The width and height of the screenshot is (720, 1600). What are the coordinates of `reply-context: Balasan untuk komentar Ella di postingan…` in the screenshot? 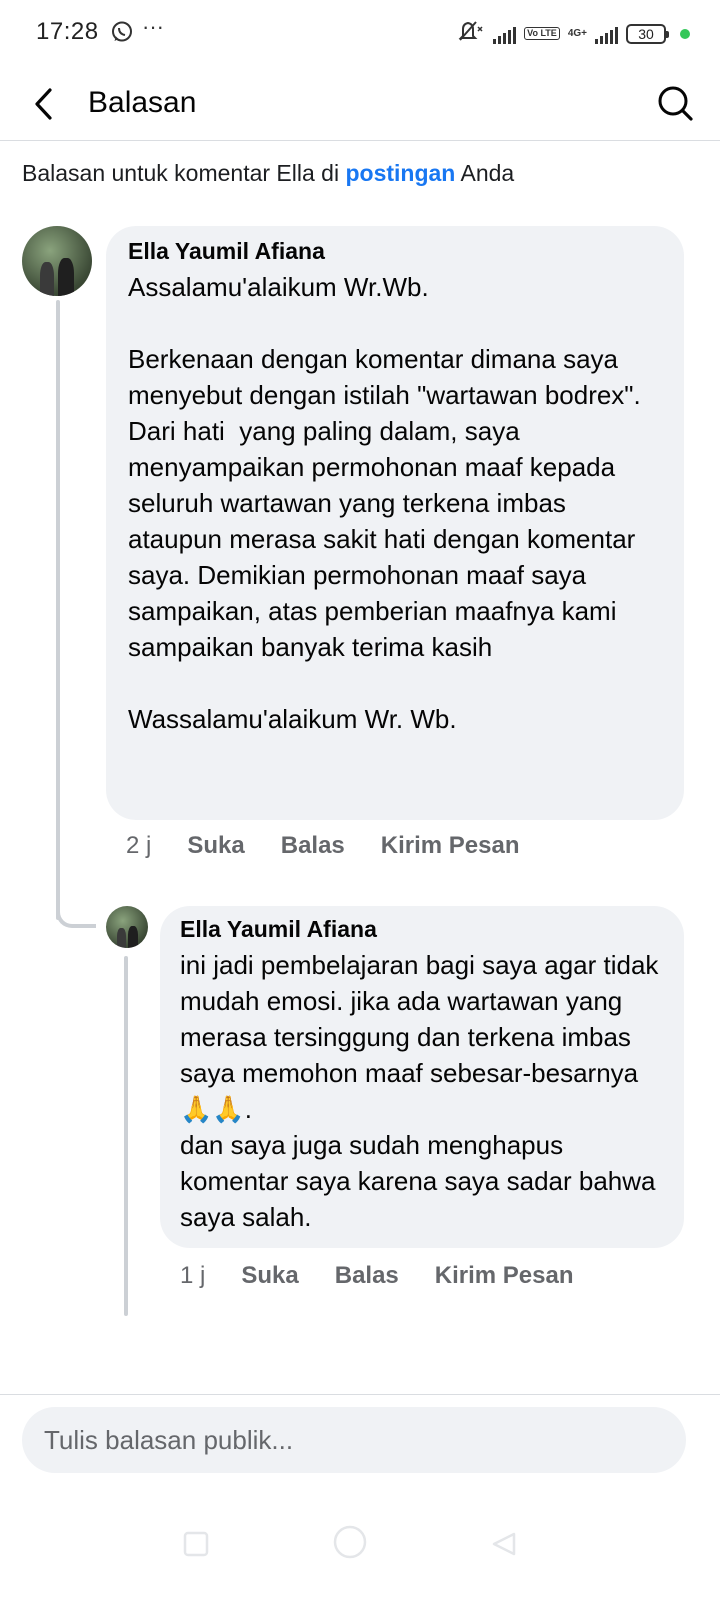 It's located at (268, 173).